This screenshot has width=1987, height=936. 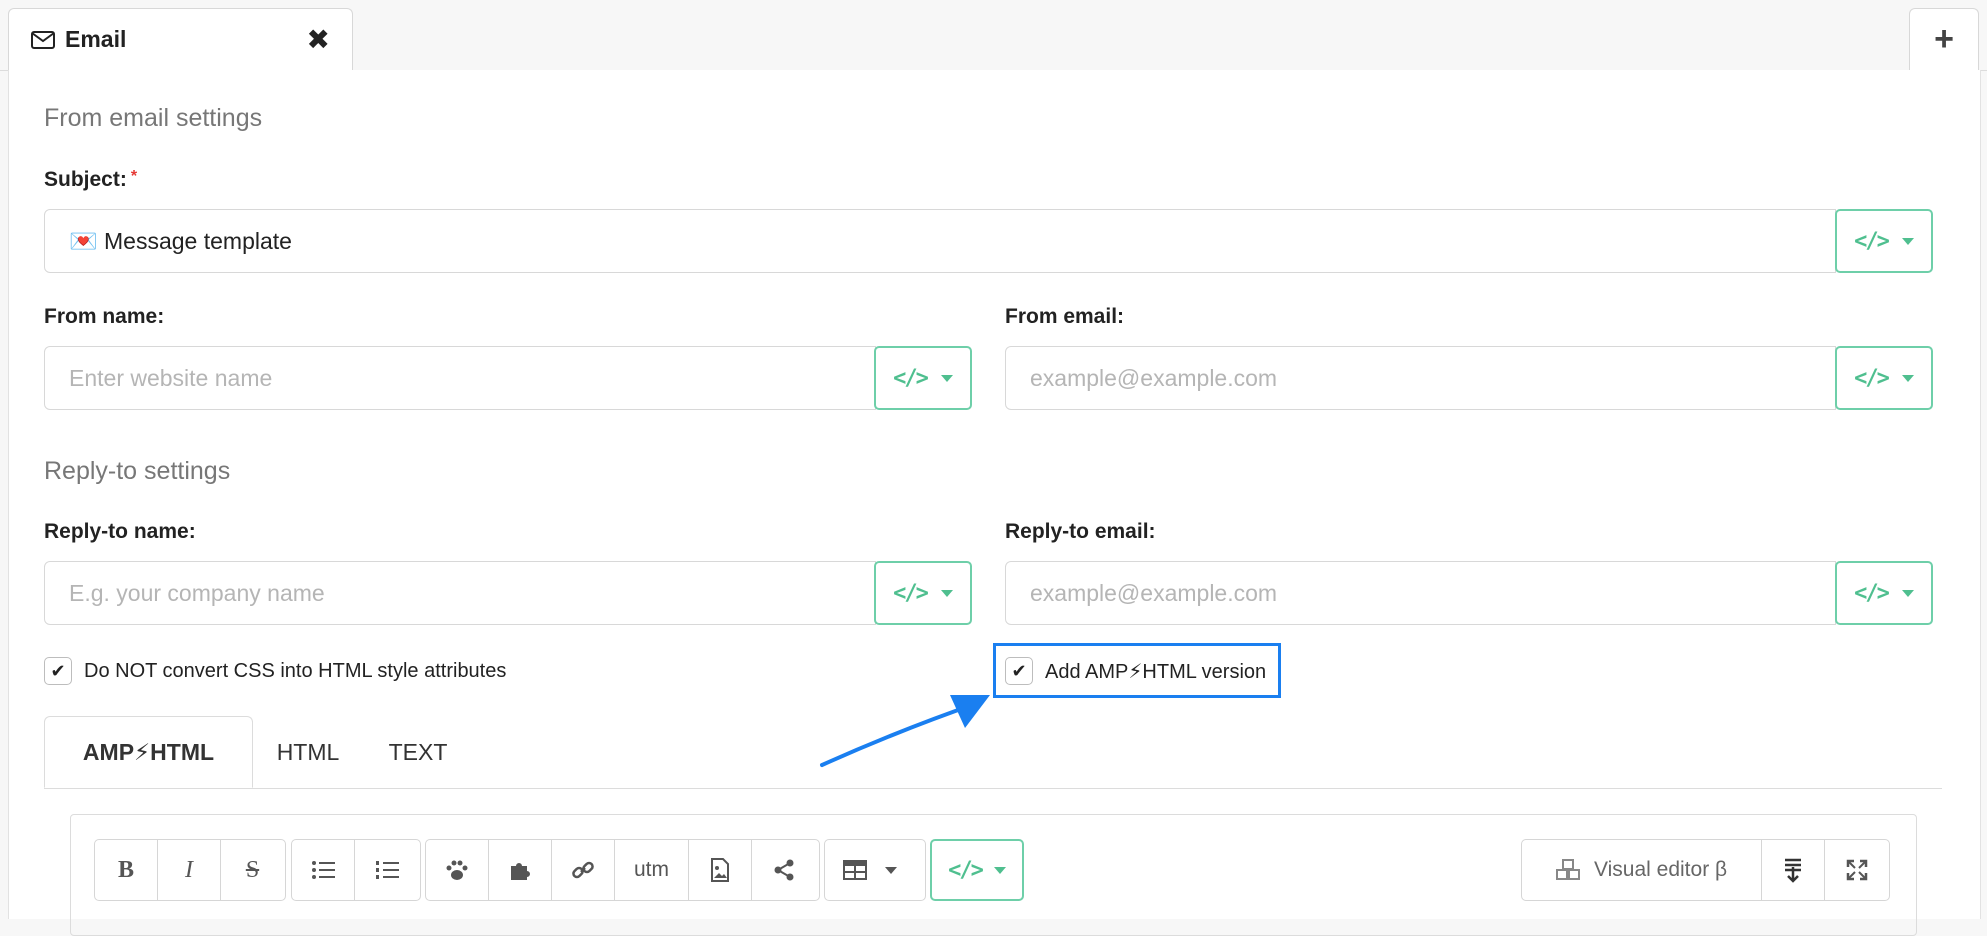 I want to click on bullet-list-button, so click(x=323, y=870).